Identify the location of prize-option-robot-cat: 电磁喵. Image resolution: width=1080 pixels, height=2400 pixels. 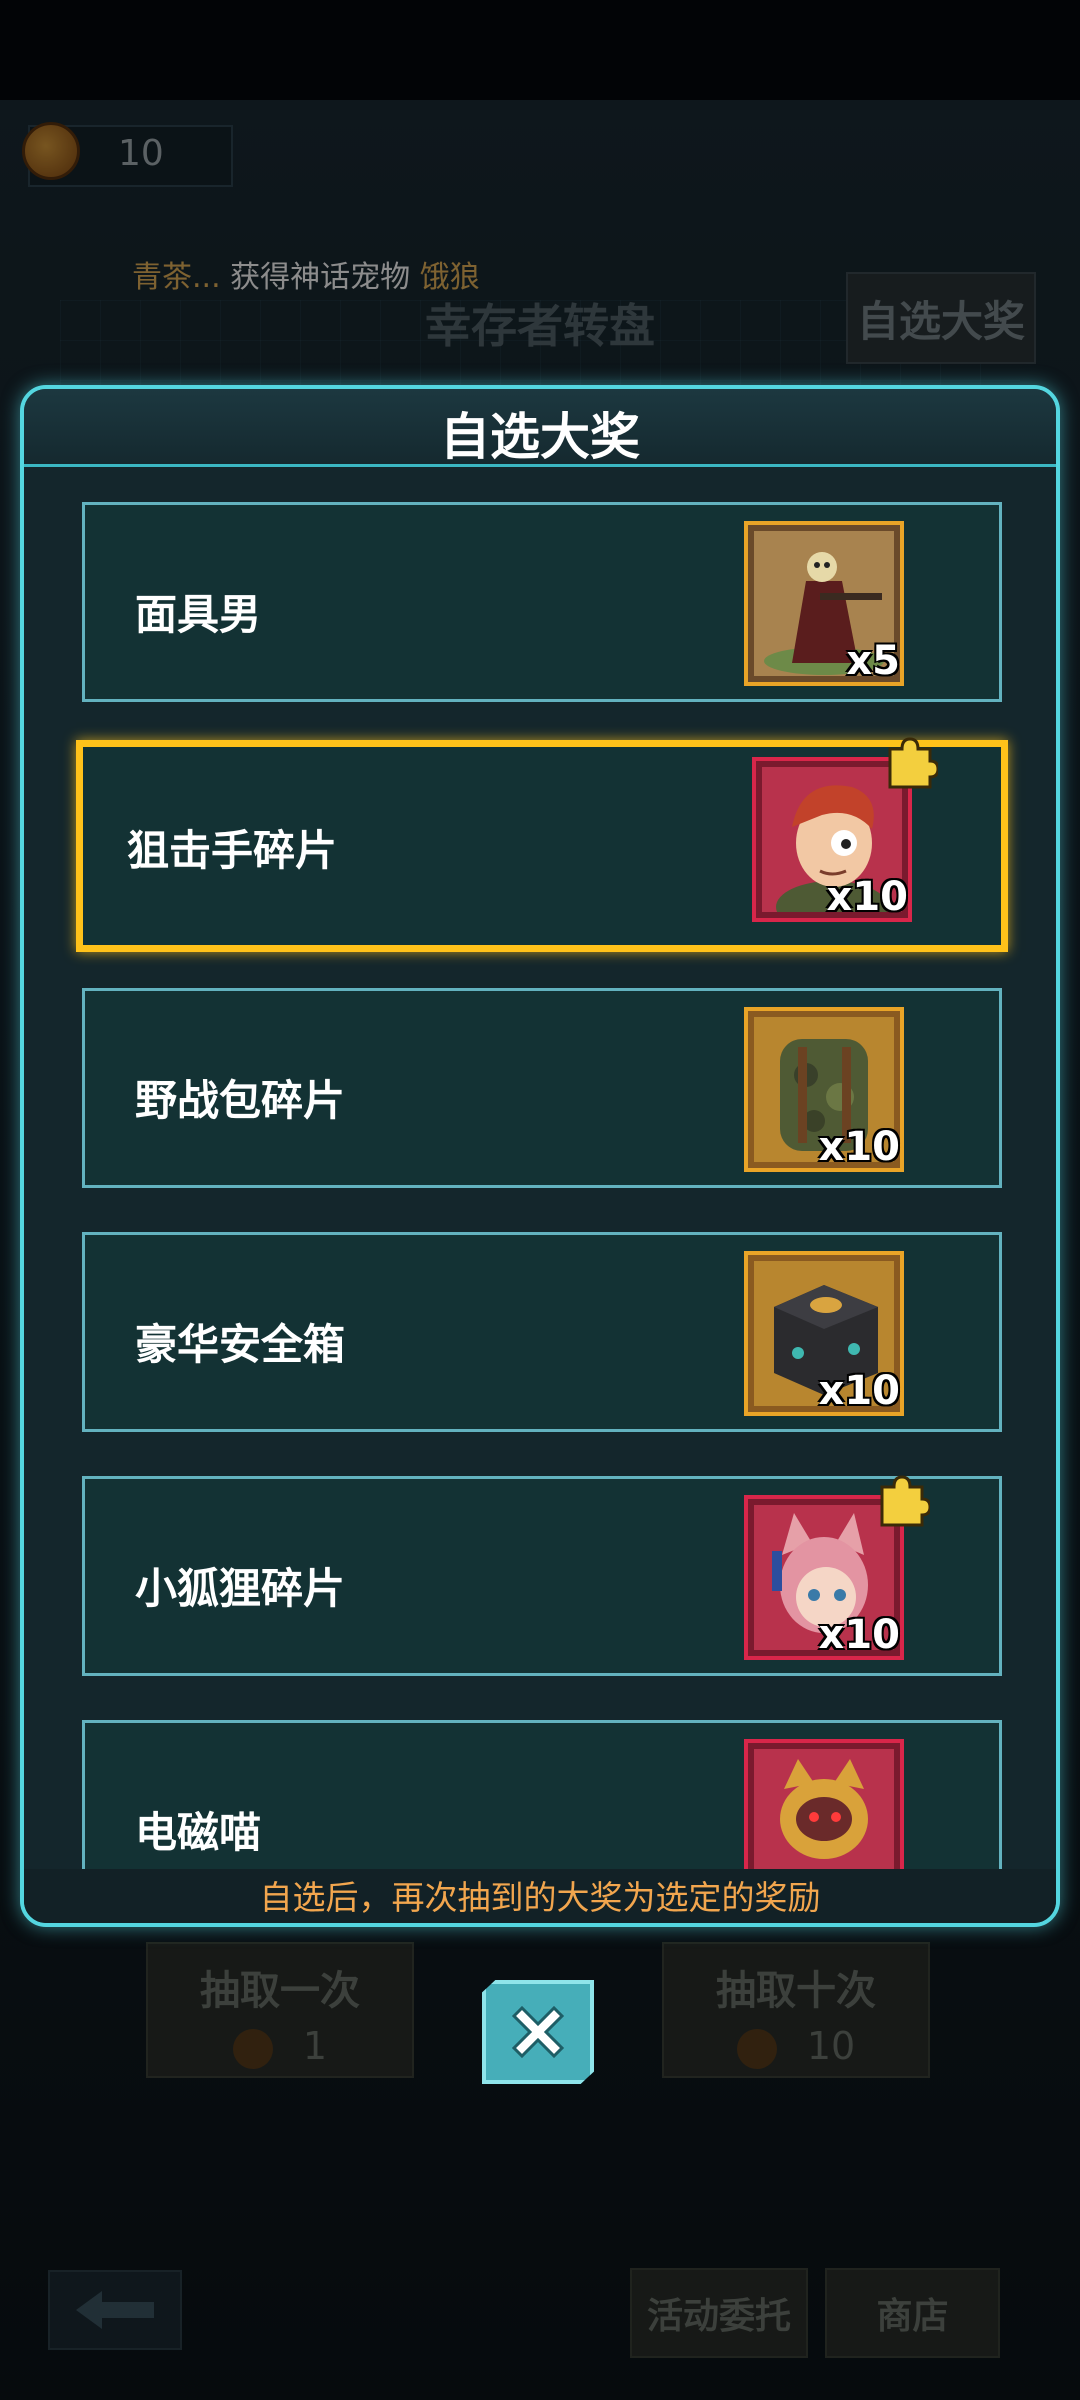
(542, 1795).